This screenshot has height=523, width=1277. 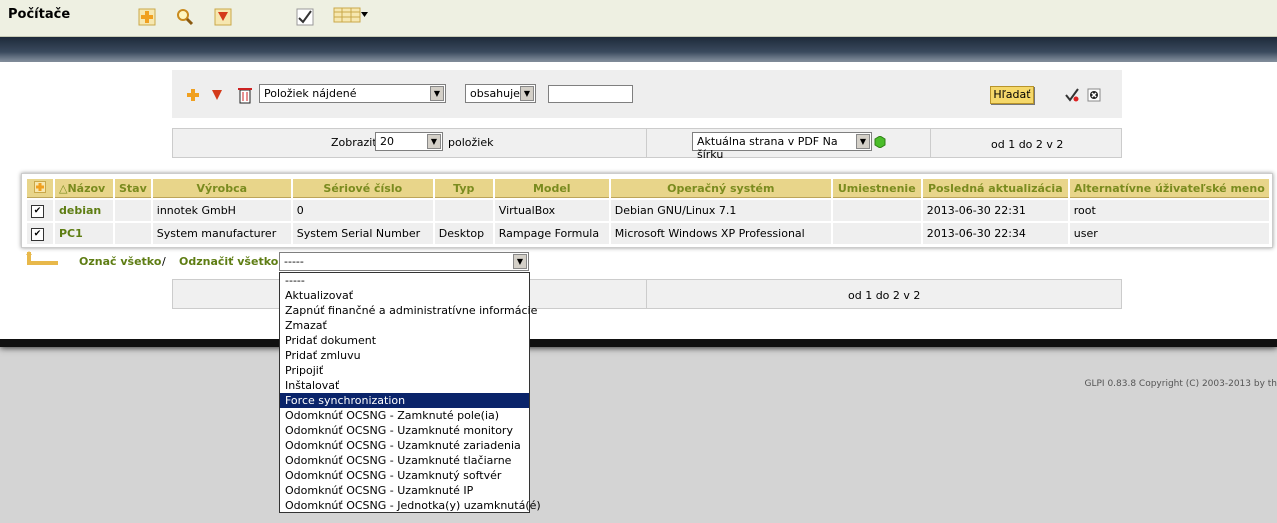 What do you see at coordinates (463, 210) in the screenshot?
I see `cell-type` at bounding box center [463, 210].